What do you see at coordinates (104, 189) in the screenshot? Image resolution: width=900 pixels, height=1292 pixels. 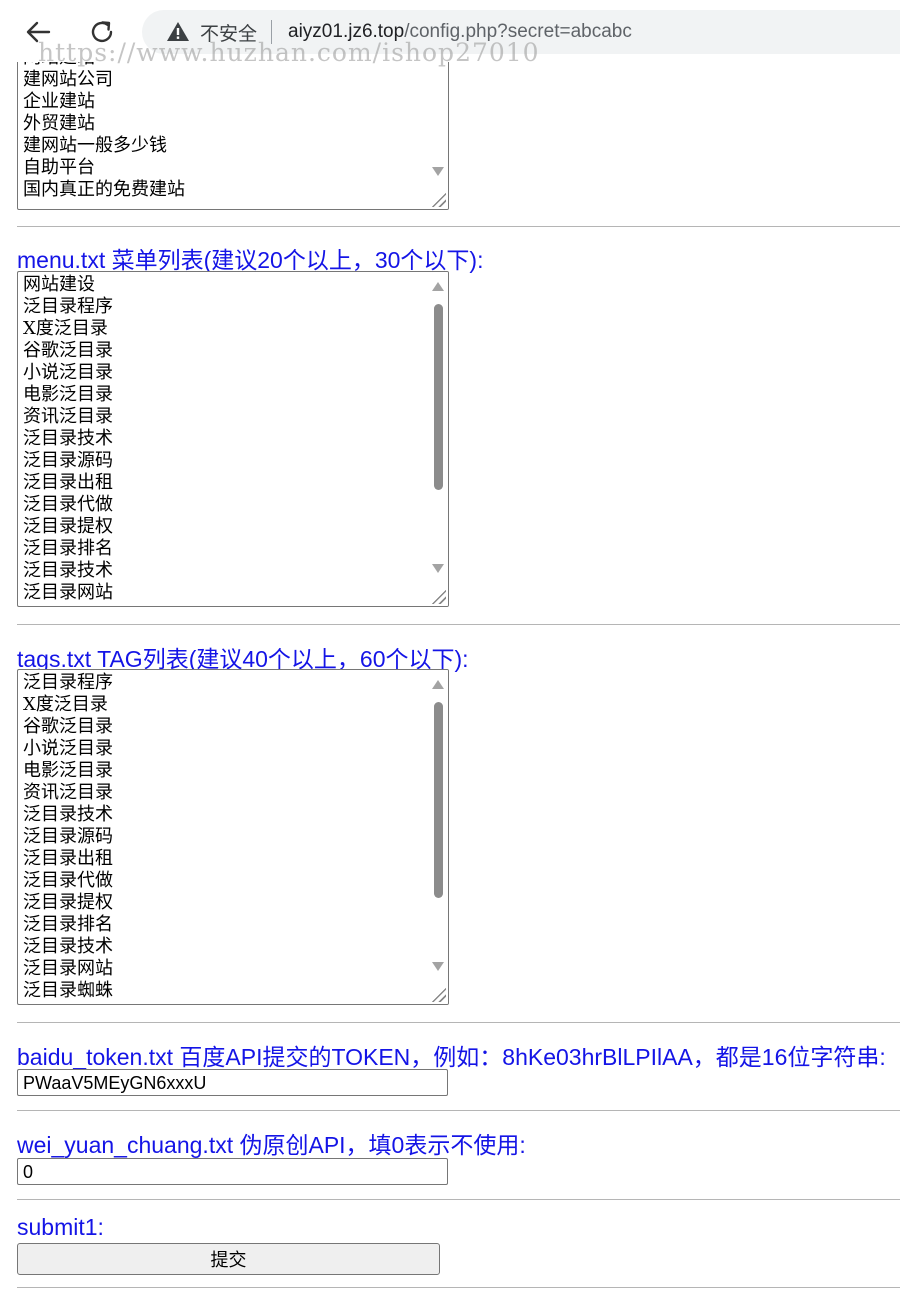 I see `textarea-line: 国内真正的免费建站` at bounding box center [104, 189].